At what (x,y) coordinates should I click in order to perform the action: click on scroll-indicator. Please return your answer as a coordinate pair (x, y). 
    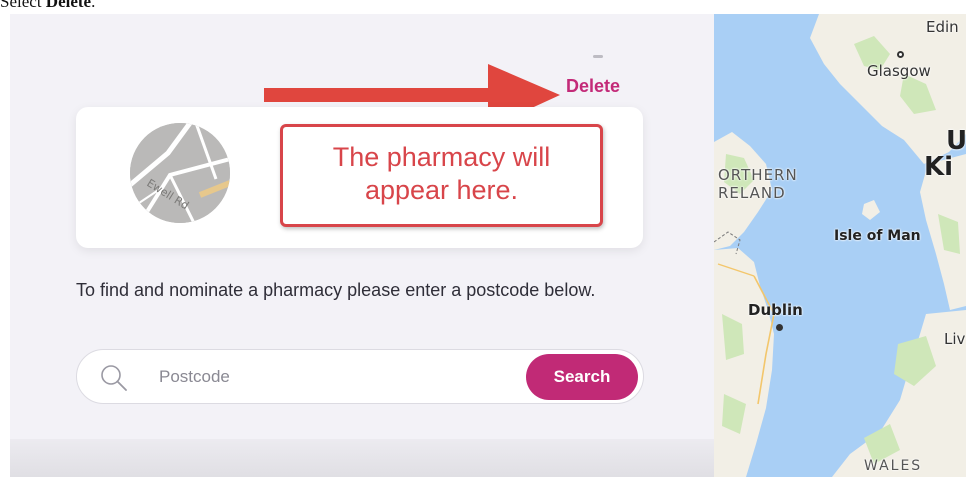
    Looking at the image, I should click on (598, 56).